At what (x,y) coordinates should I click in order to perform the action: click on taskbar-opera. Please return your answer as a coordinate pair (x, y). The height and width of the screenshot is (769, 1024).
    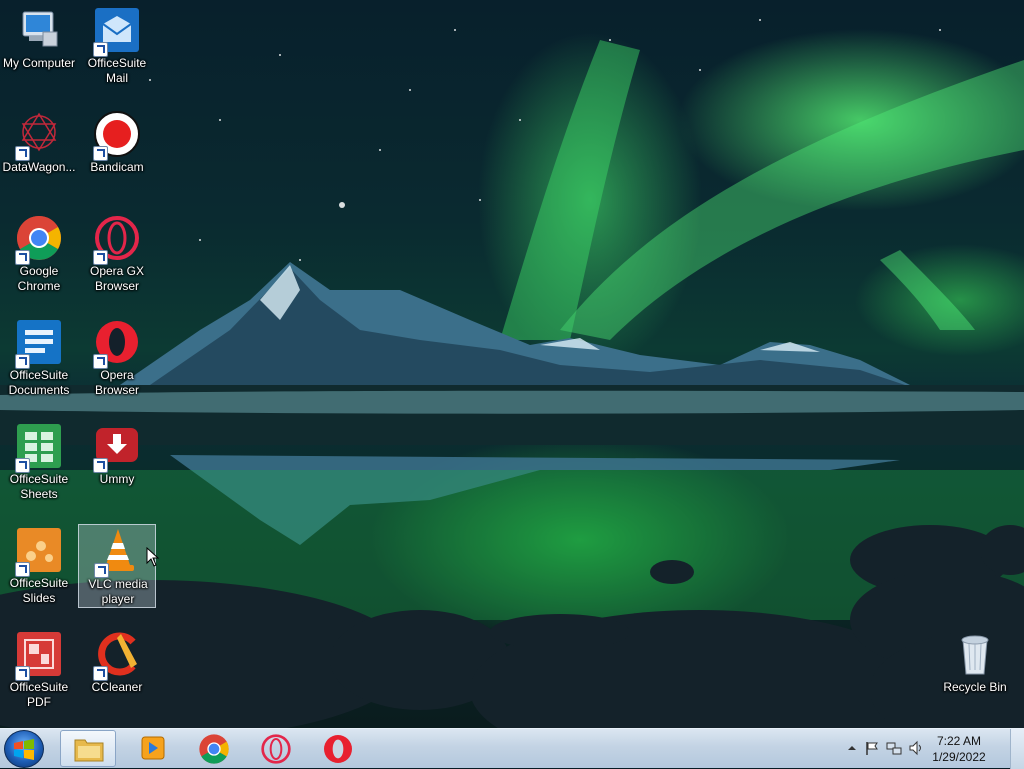
    Looking at the image, I should click on (338, 748).